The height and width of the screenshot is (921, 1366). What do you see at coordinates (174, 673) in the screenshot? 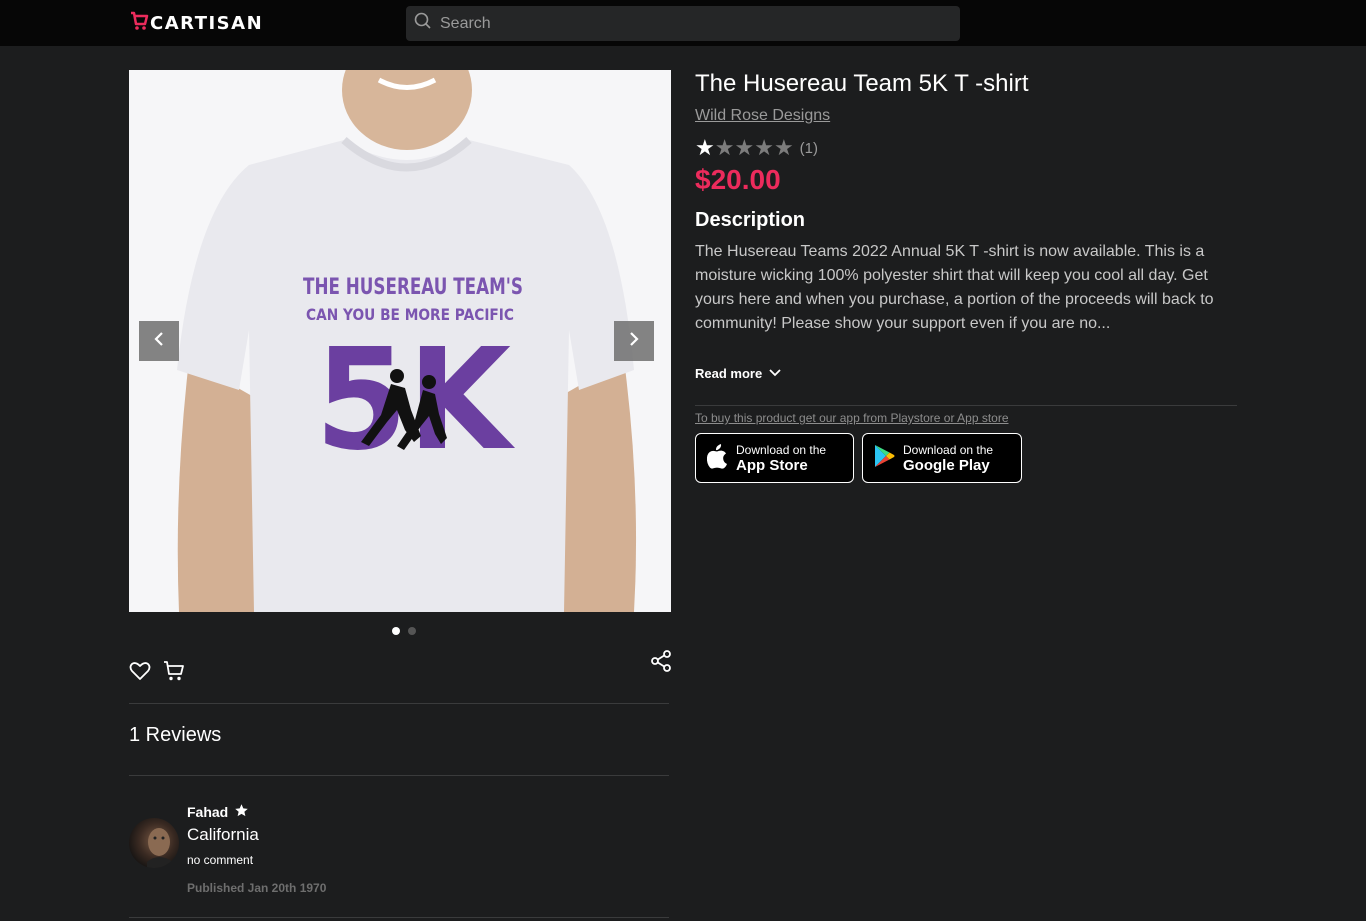
I see `cart-icon` at bounding box center [174, 673].